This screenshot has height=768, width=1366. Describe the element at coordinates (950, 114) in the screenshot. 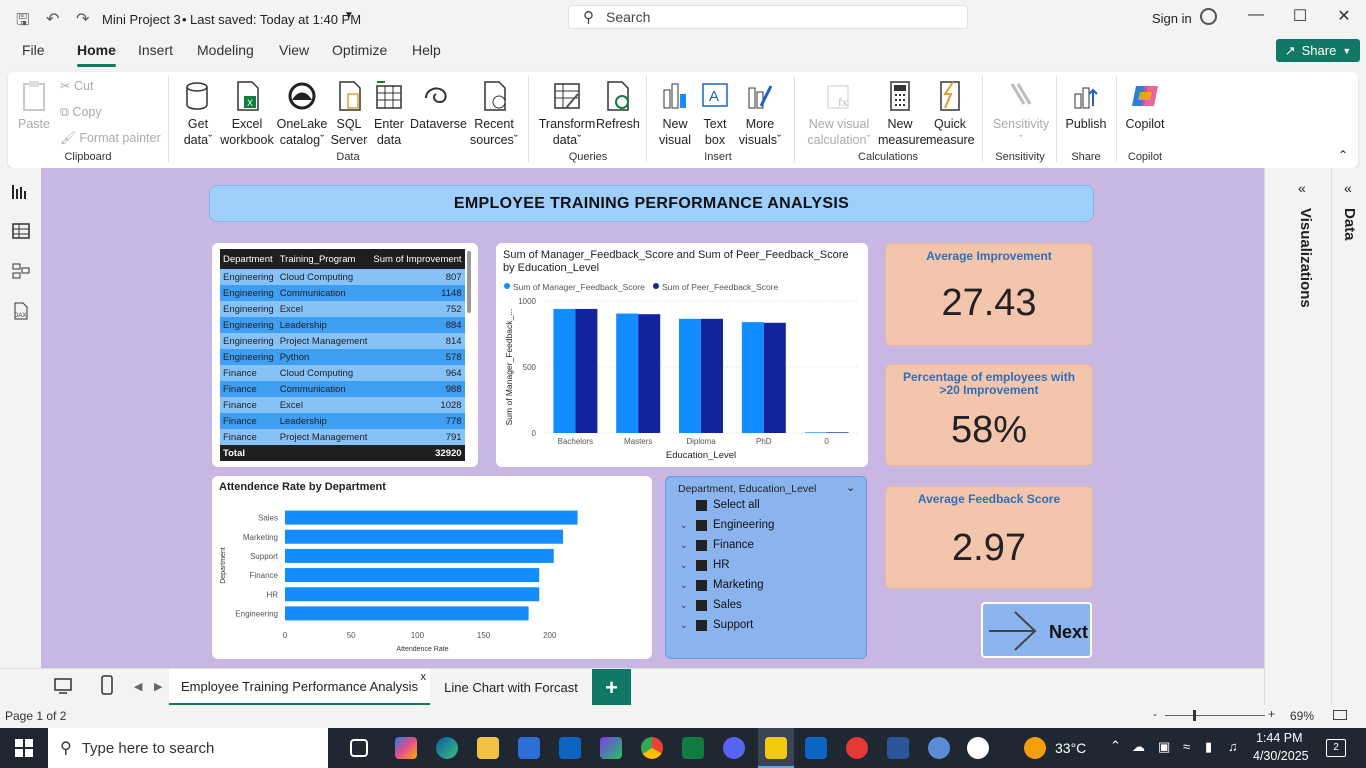

I see `quick-measure-button: Quick measure` at that location.